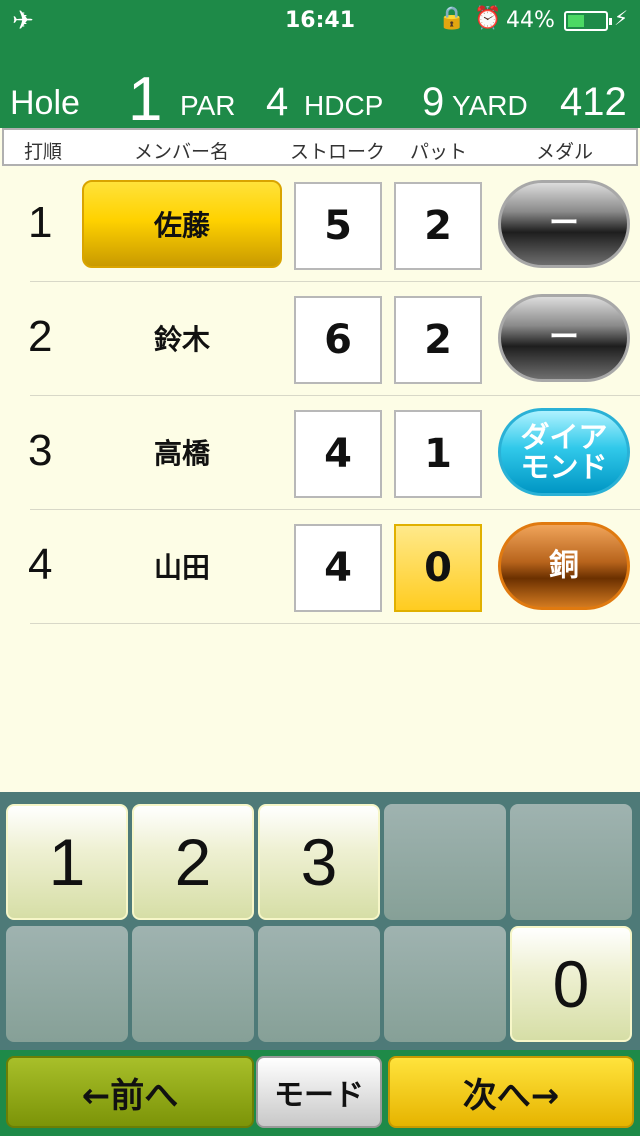  I want to click on stroke-cell: 5, so click(338, 226).